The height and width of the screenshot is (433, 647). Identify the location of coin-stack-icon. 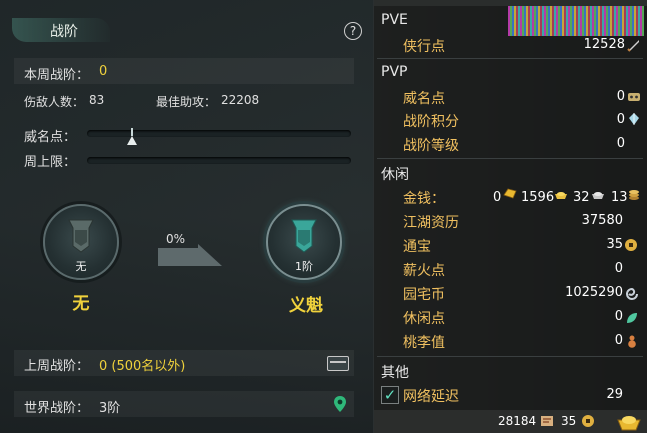
(634, 195).